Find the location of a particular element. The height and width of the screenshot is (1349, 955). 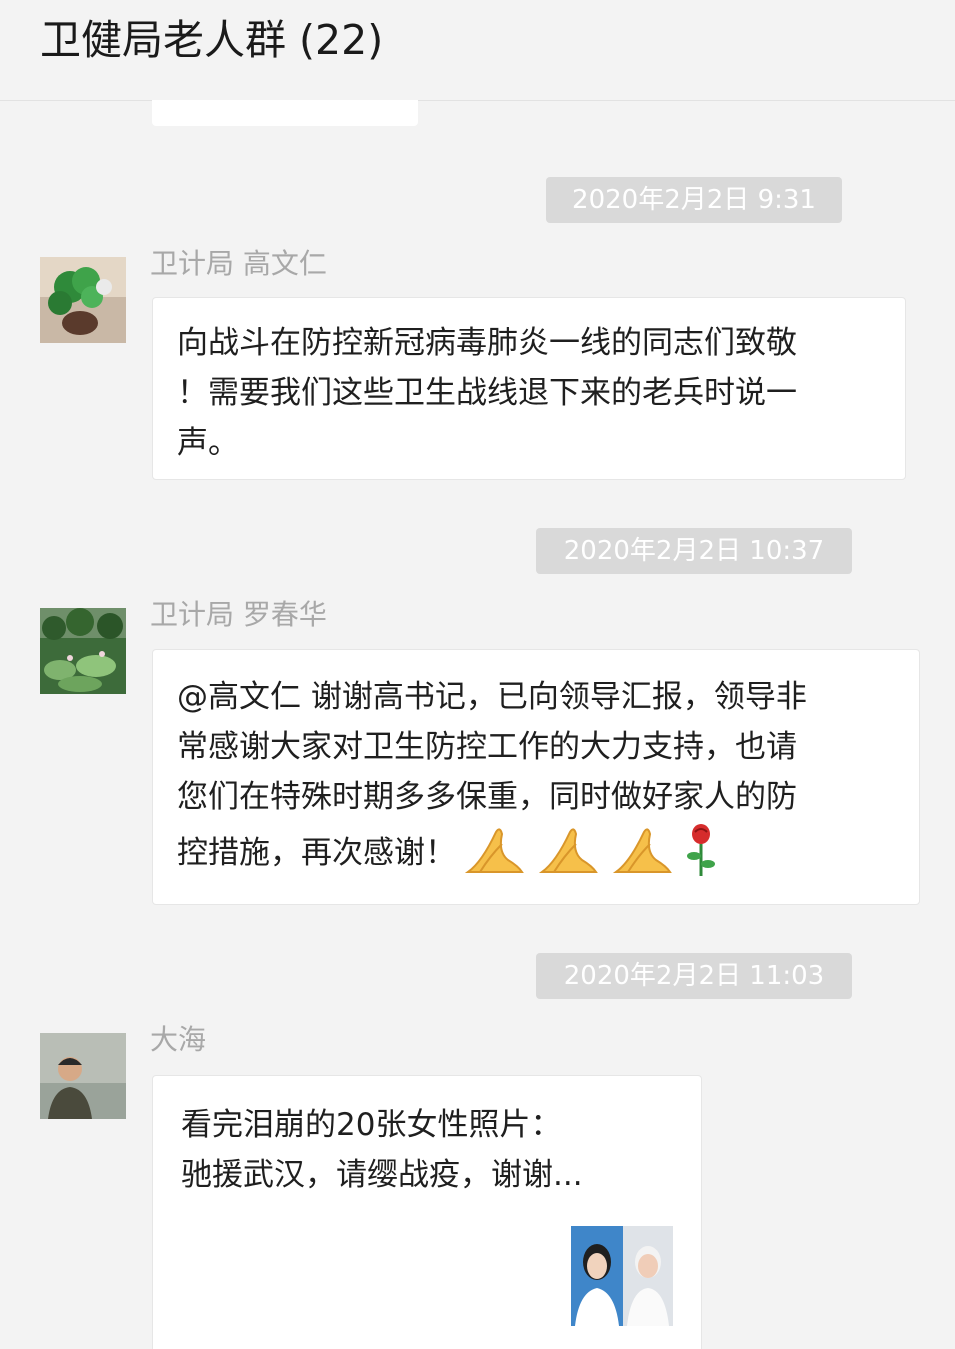

message-text-line: 常感谢大家对卫生防控工作的大力支持，也请 is located at coordinates (487, 747).